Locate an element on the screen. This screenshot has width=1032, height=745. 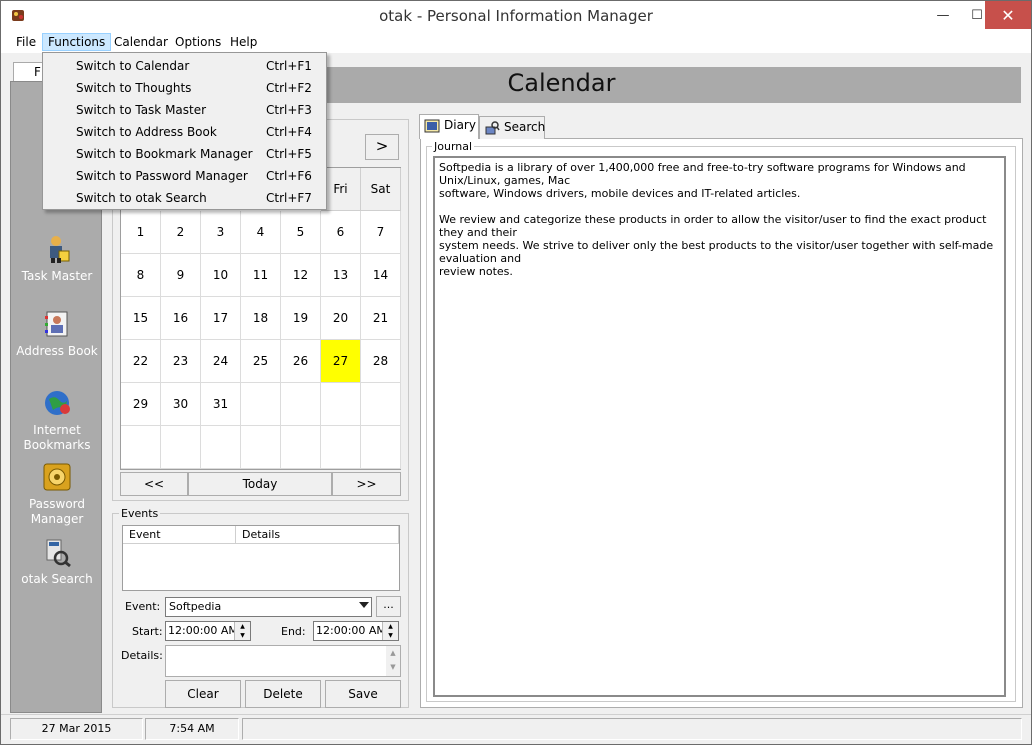
password-safe-icon is located at coordinates (57, 477).